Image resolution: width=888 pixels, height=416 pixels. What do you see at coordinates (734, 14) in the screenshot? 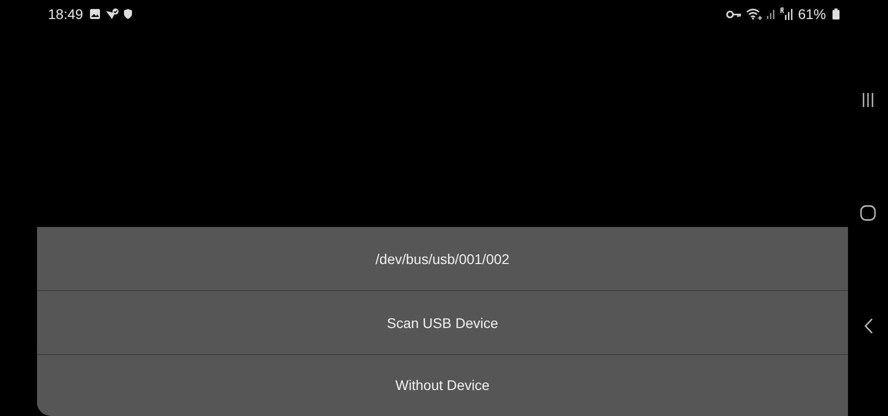
I see `key-icon` at bounding box center [734, 14].